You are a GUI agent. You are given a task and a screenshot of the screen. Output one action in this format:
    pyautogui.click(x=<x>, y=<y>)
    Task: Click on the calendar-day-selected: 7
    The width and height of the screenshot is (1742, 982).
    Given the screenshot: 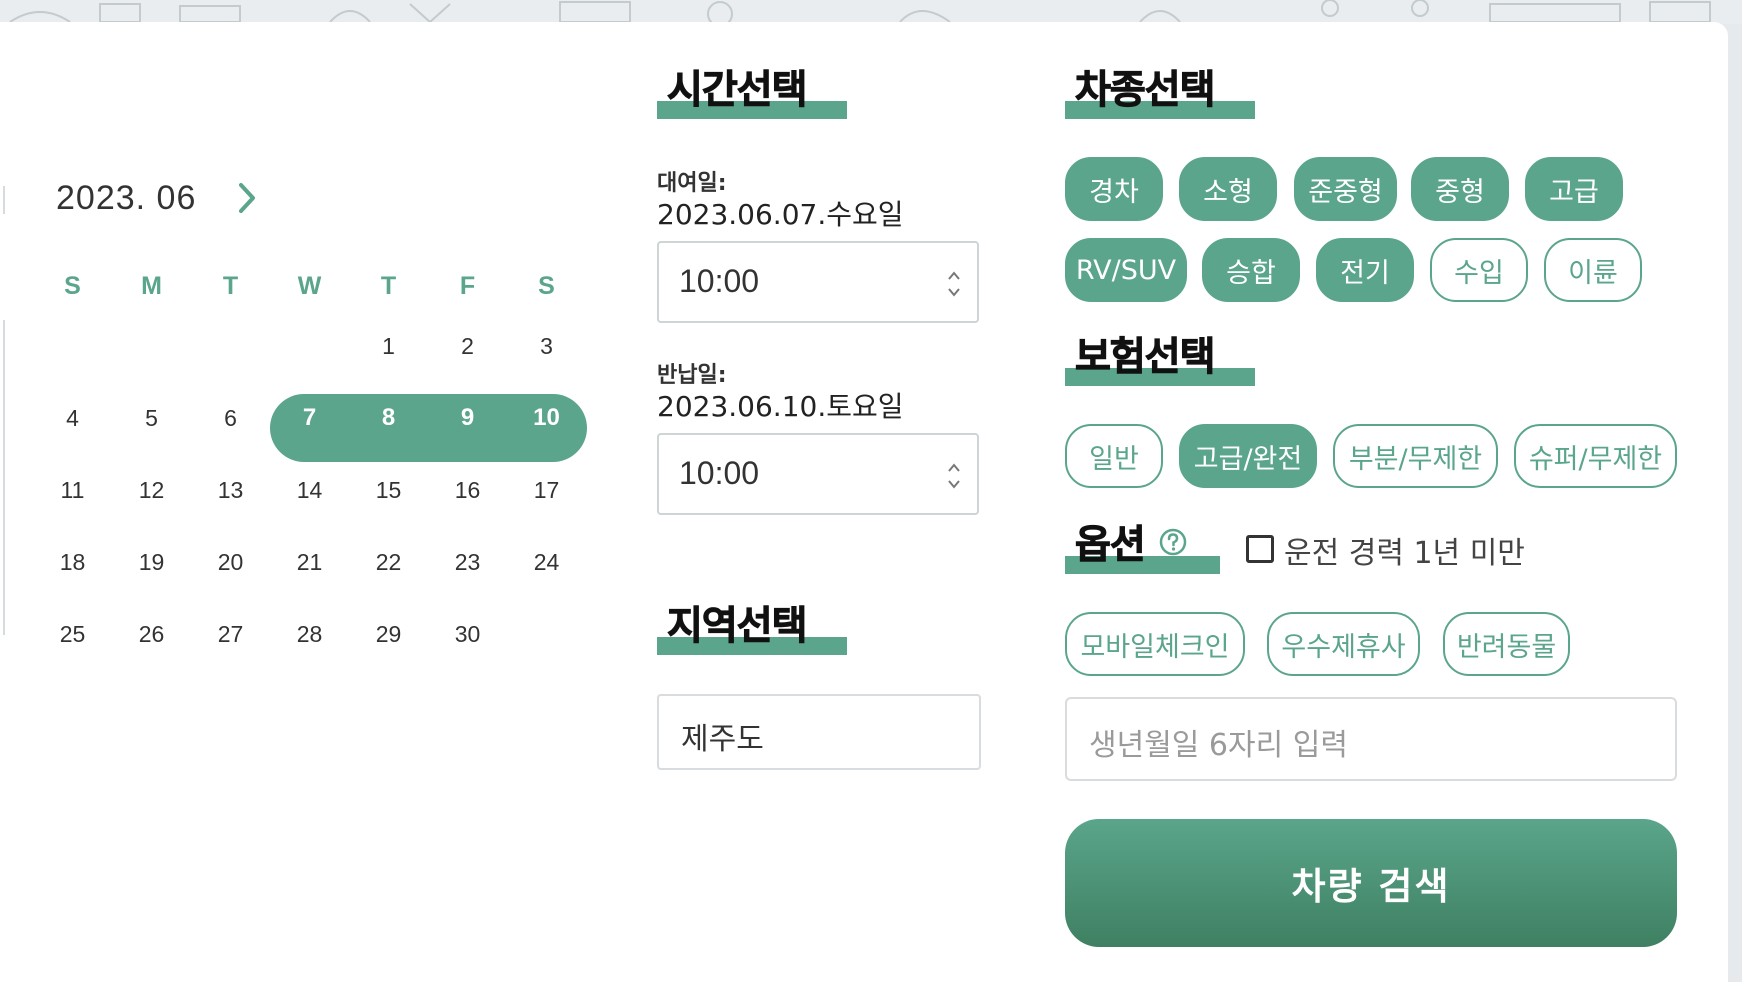 What is the action you would take?
    pyautogui.click(x=309, y=418)
    